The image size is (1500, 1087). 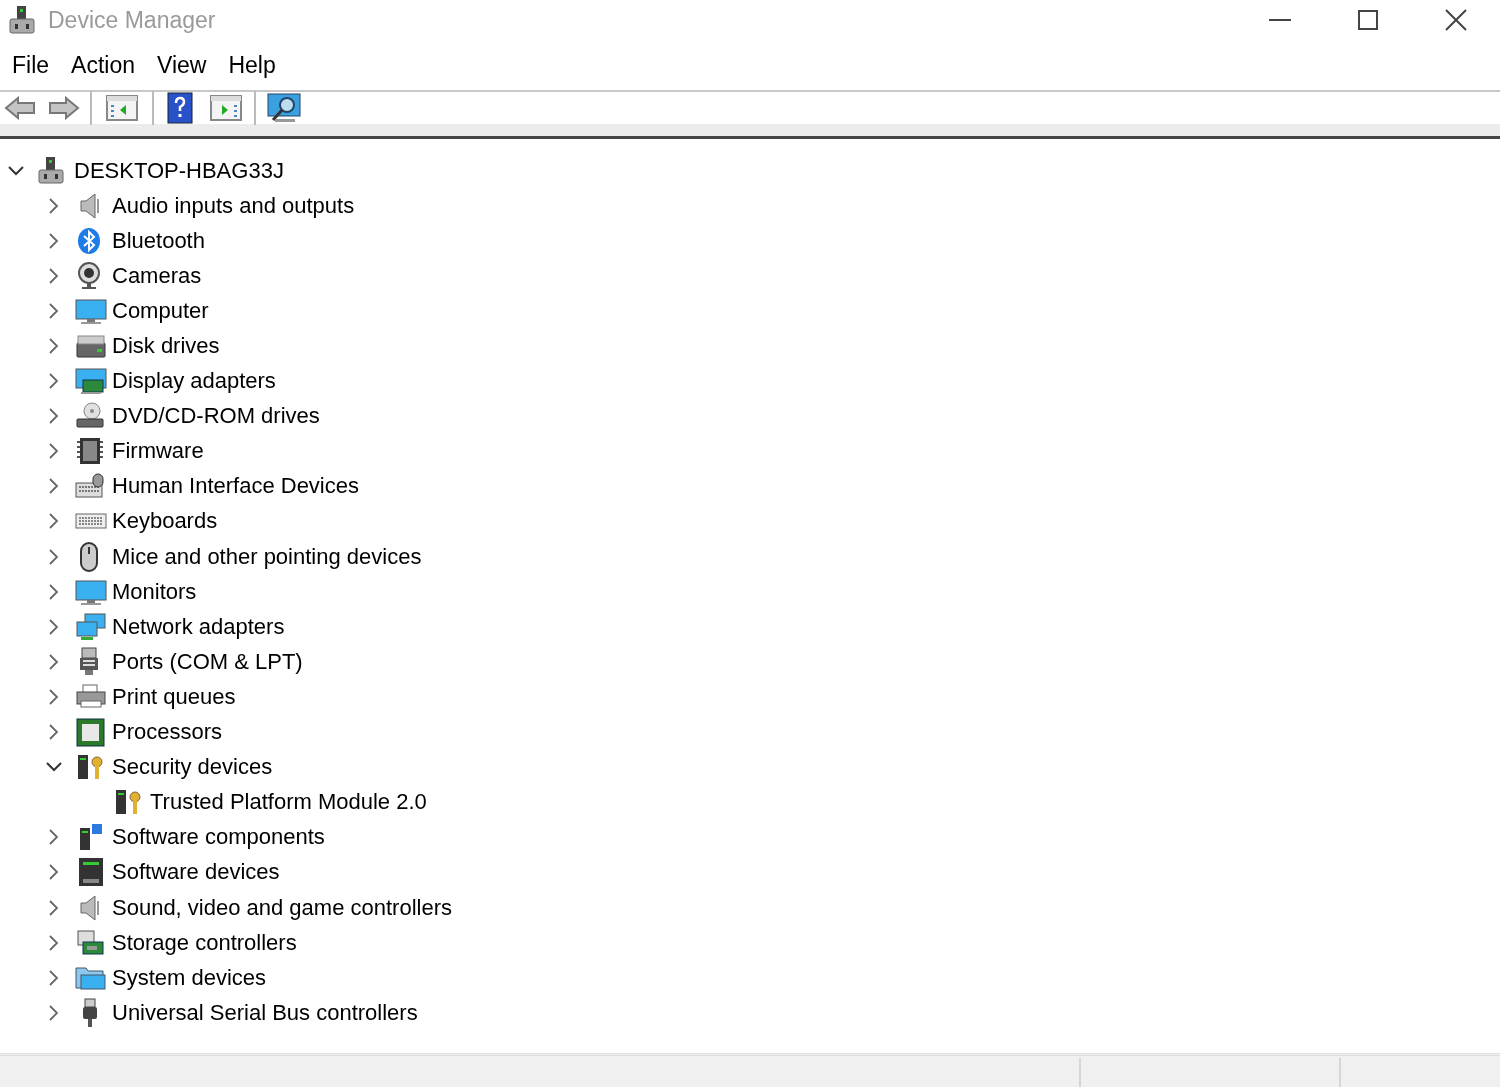 I want to click on tree-item: Mice and other pointing devices, so click(x=267, y=556).